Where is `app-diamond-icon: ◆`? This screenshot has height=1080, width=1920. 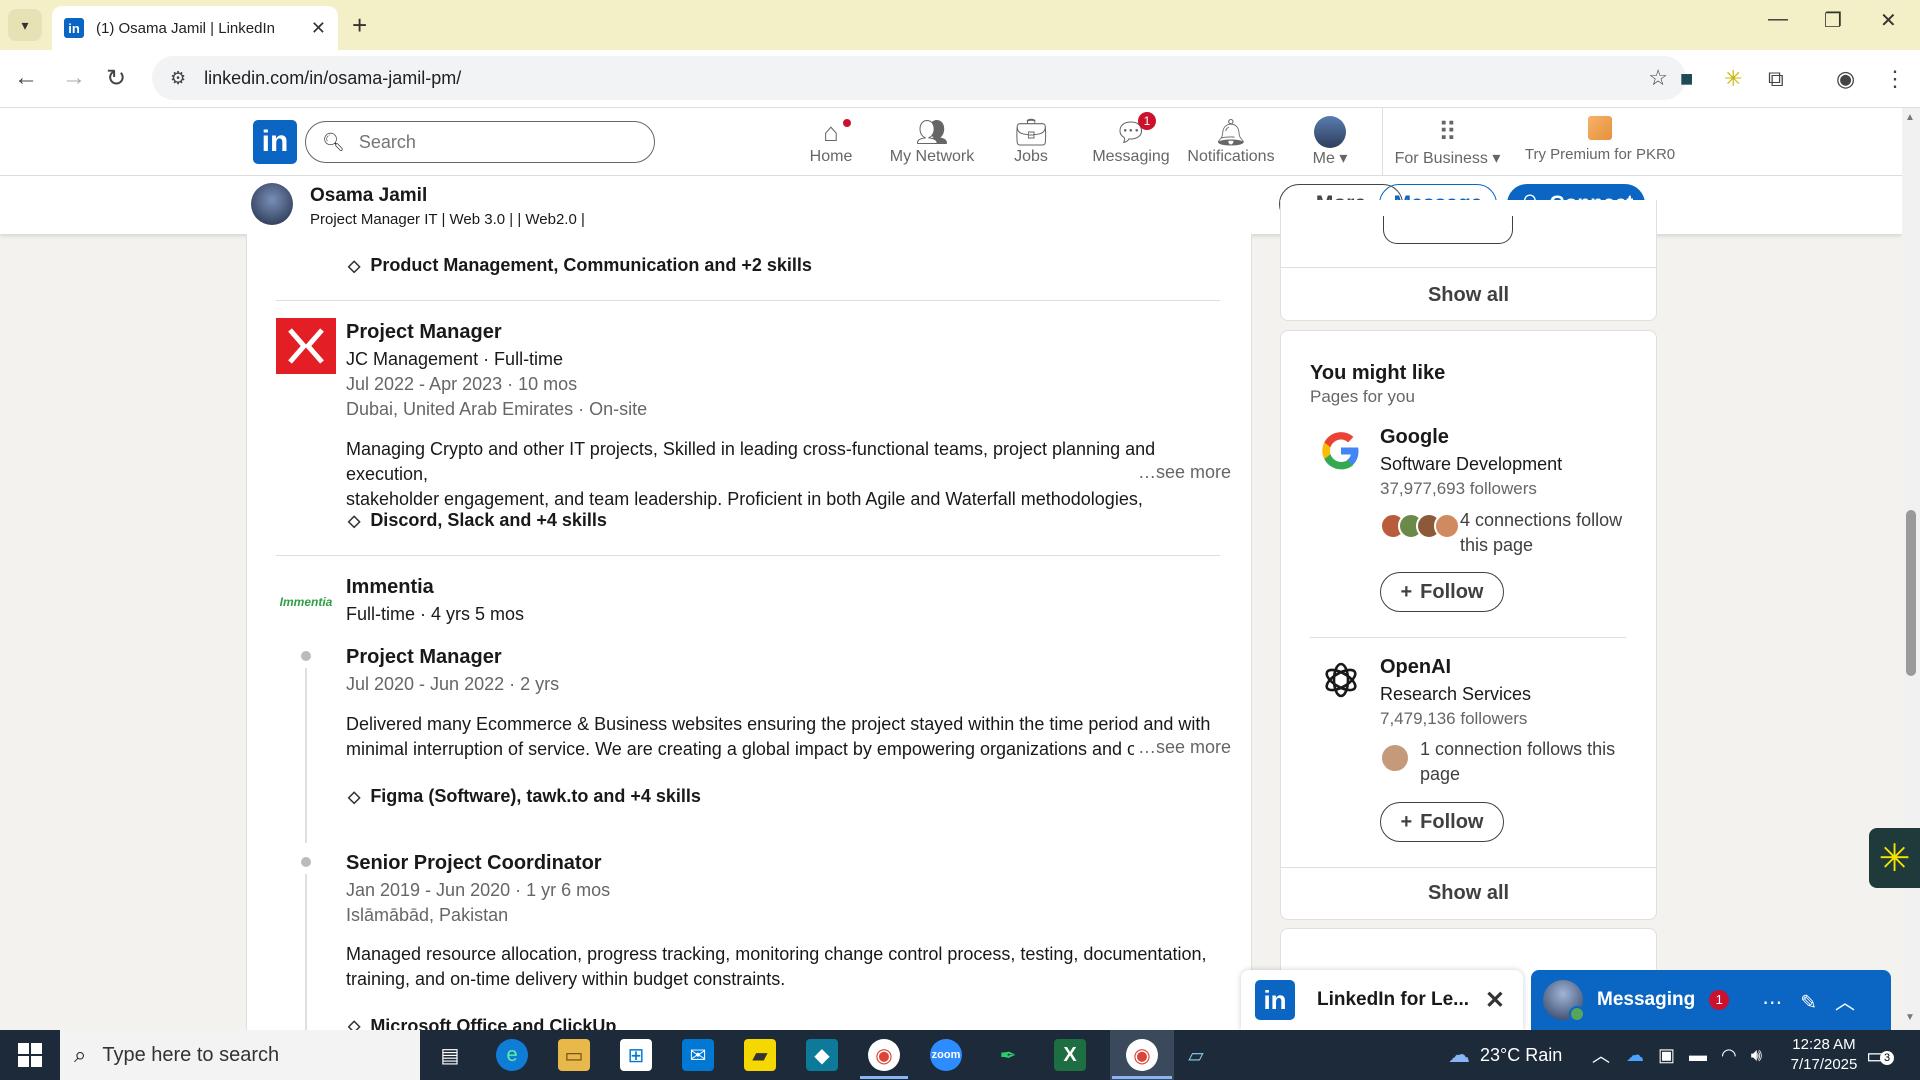 app-diamond-icon: ◆ is located at coordinates (822, 1055).